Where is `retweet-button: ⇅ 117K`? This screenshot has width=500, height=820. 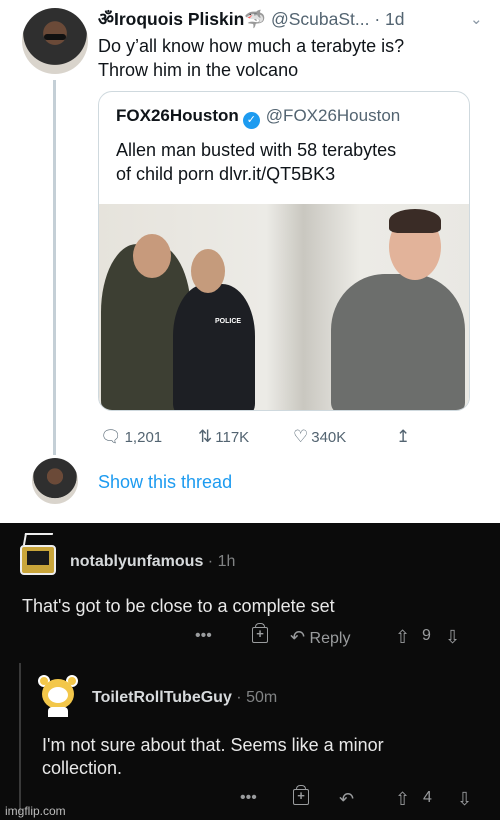
retweet-button: ⇅ 117K is located at coordinates (223, 437).